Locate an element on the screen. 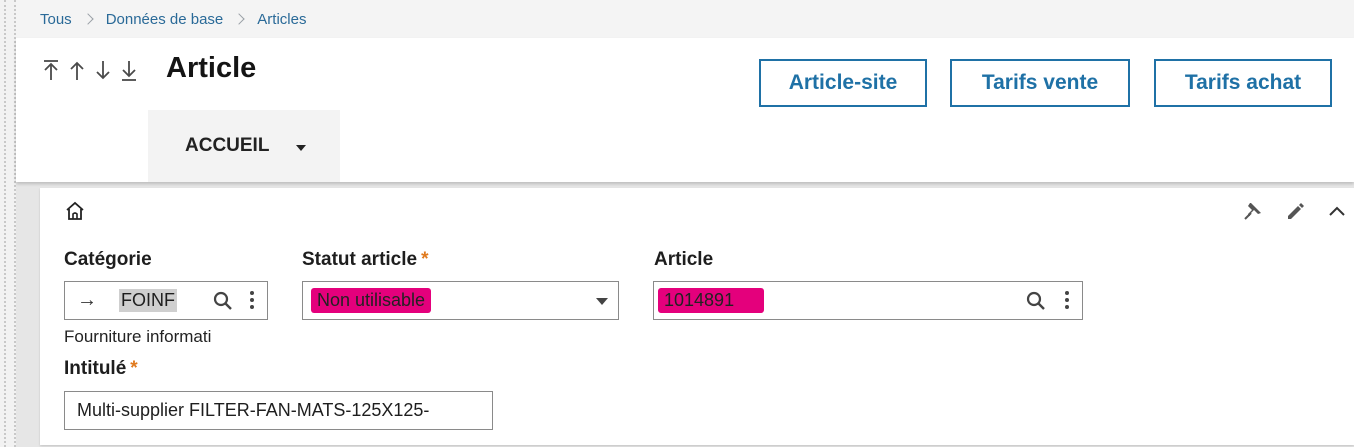 The image size is (1354, 447). arrow-right-icon: → is located at coordinates (92, 300).